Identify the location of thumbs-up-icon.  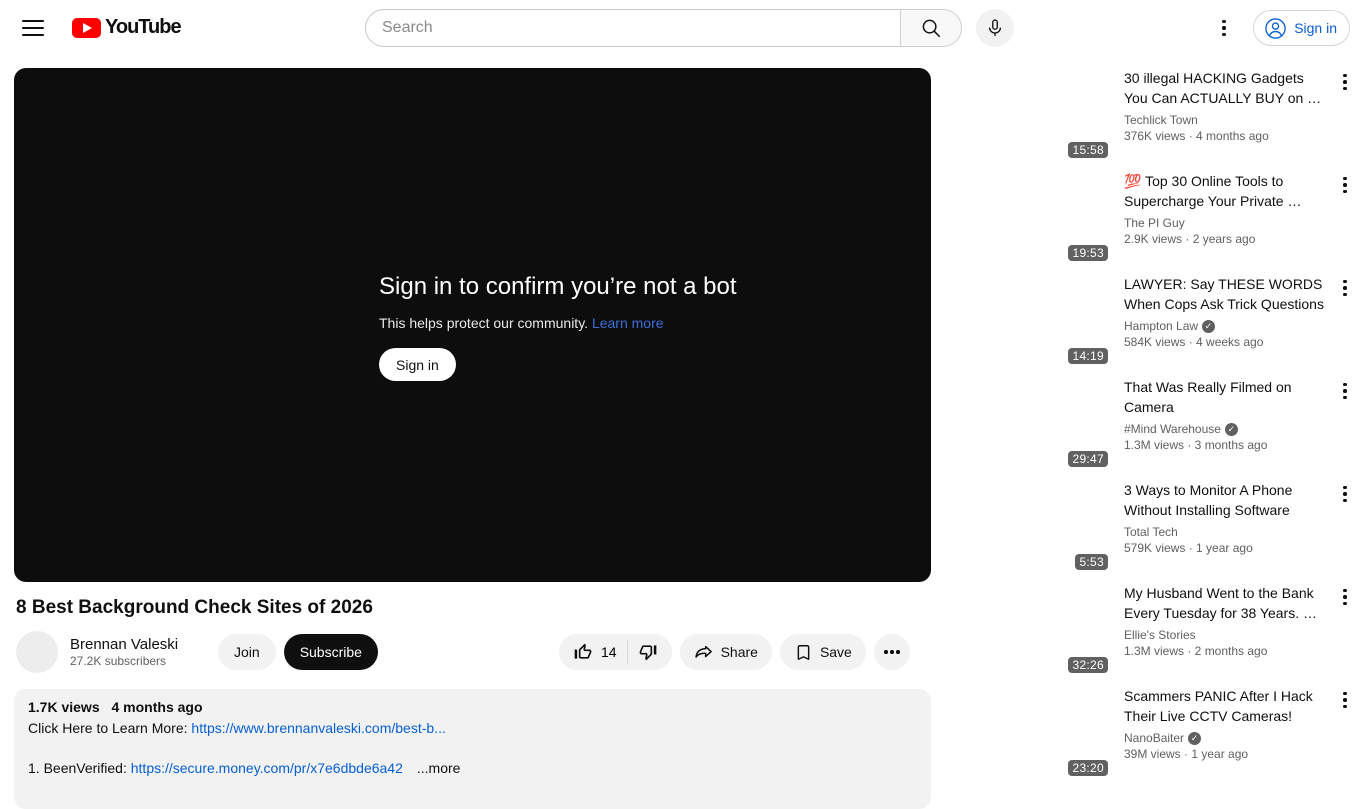
(583, 652).